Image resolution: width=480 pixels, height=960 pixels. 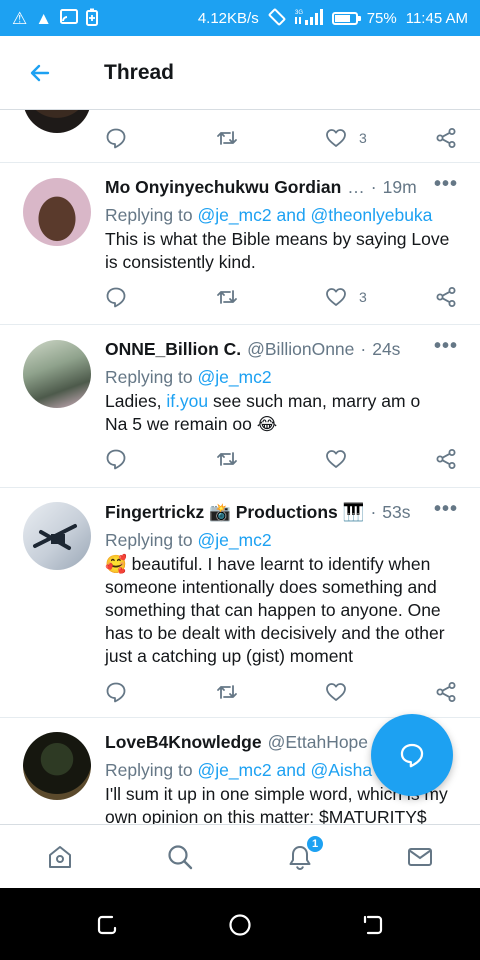 What do you see at coordinates (302, 855) in the screenshot?
I see `tab-notifications: 1` at bounding box center [302, 855].